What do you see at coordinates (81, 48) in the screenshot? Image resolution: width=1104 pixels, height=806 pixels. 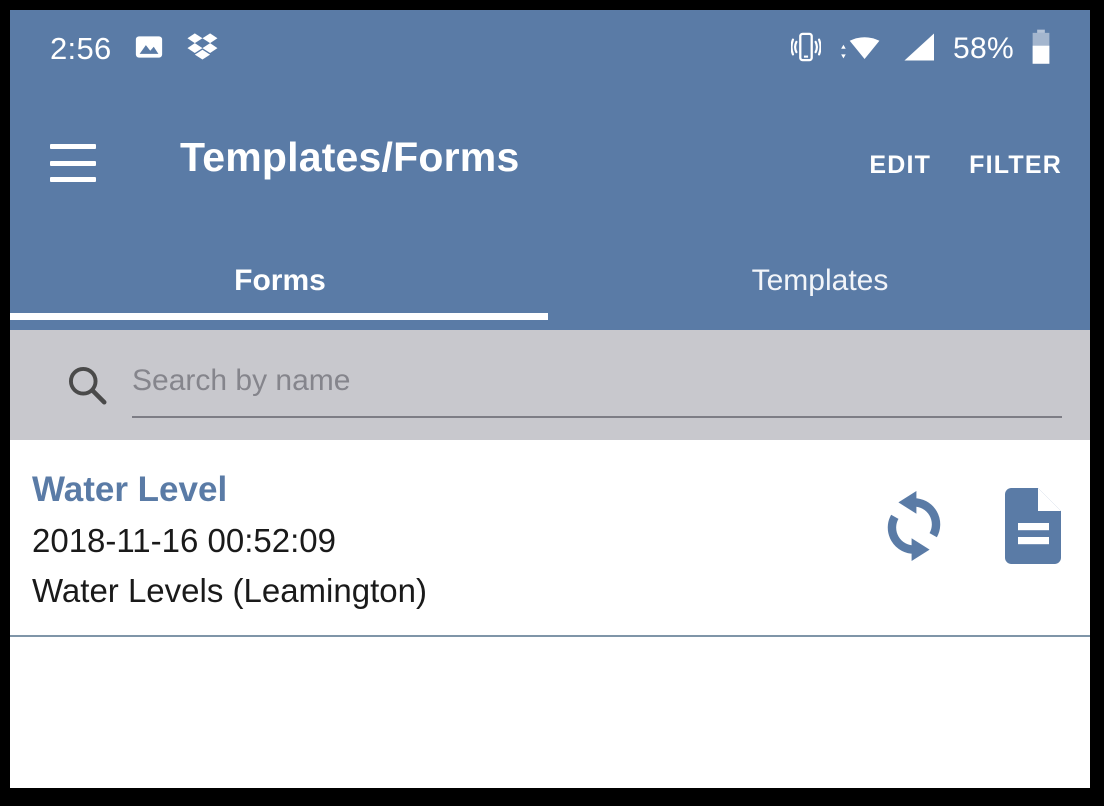 I see `status-clock: 2:56` at bounding box center [81, 48].